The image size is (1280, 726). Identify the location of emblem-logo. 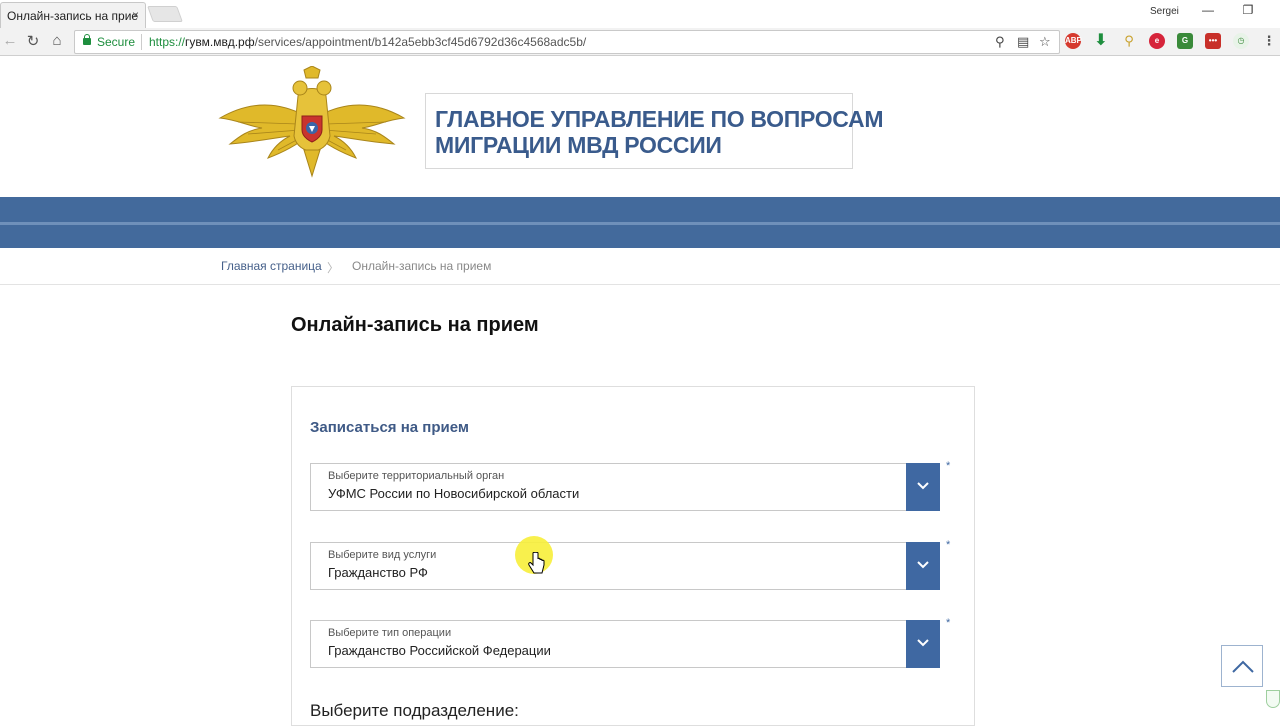
(312, 122).